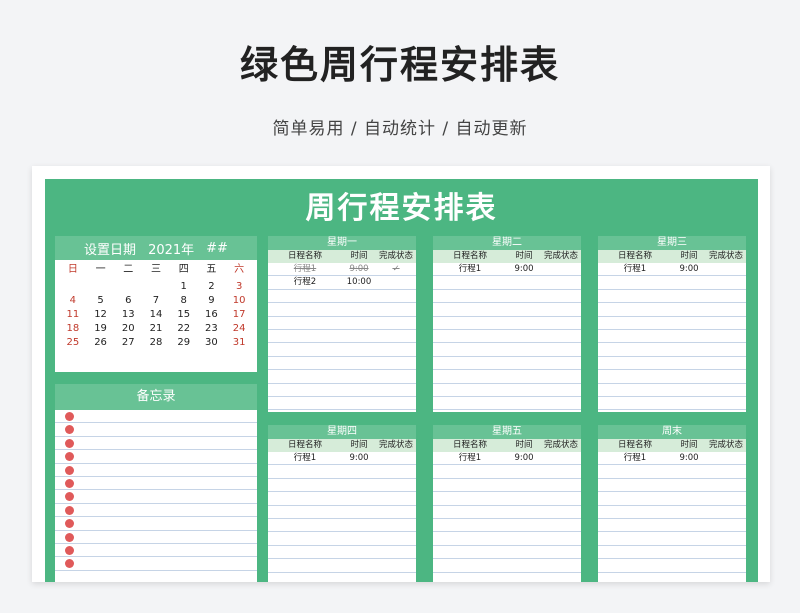 The width and height of the screenshot is (800, 613). What do you see at coordinates (342, 270) in the screenshot?
I see `schedule-row: 行程1 9:00 ✓` at bounding box center [342, 270].